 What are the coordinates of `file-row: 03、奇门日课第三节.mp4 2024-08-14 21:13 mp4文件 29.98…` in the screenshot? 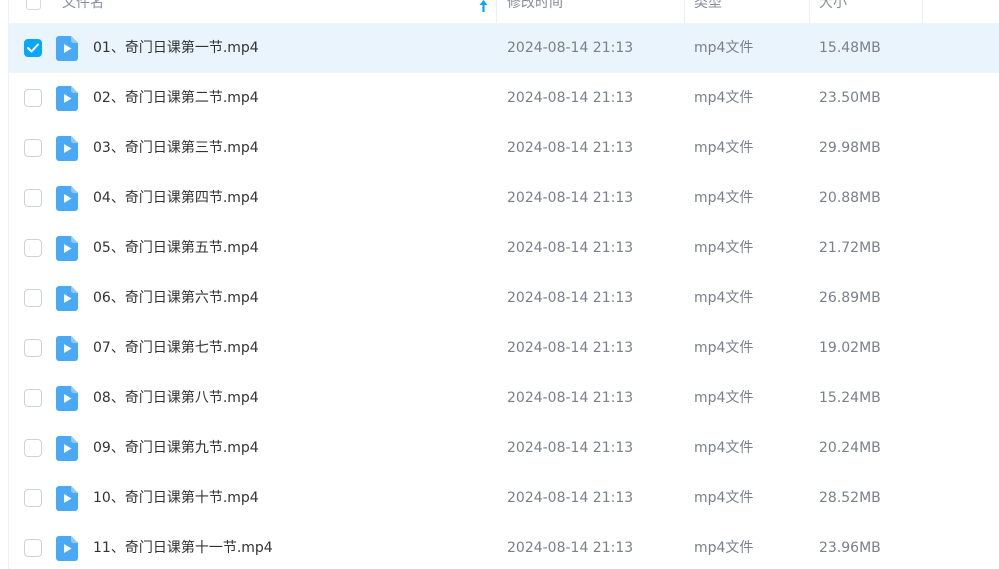 It's located at (504, 148).